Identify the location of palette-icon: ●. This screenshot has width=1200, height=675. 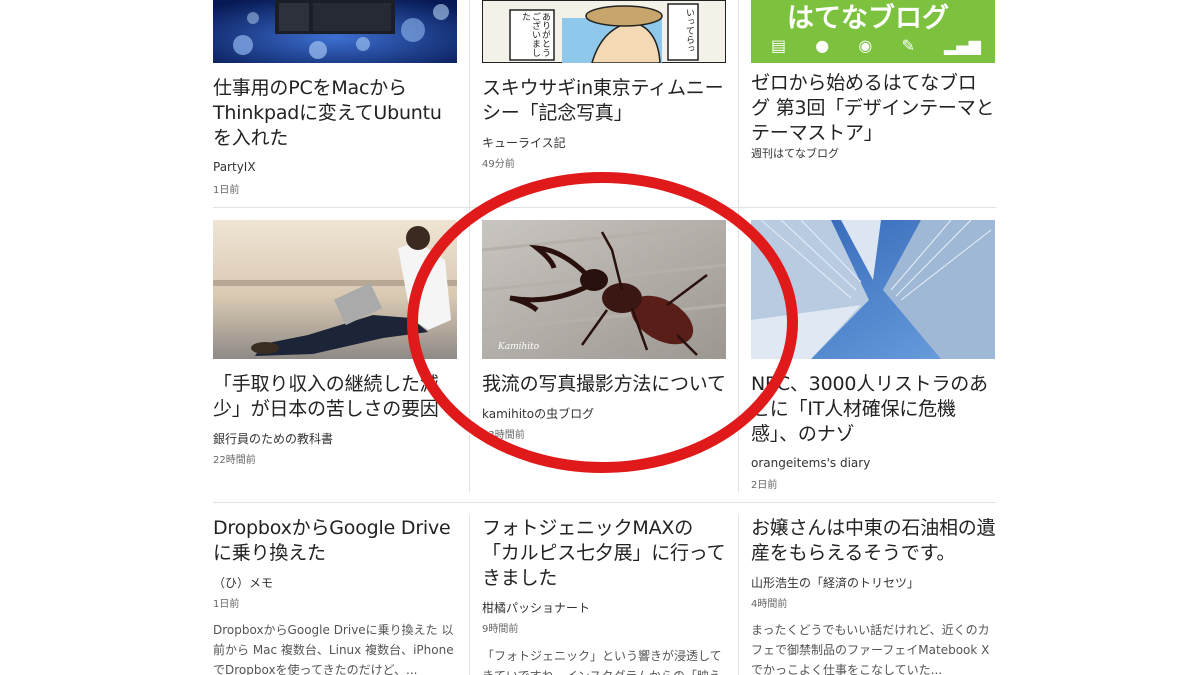
(822, 45).